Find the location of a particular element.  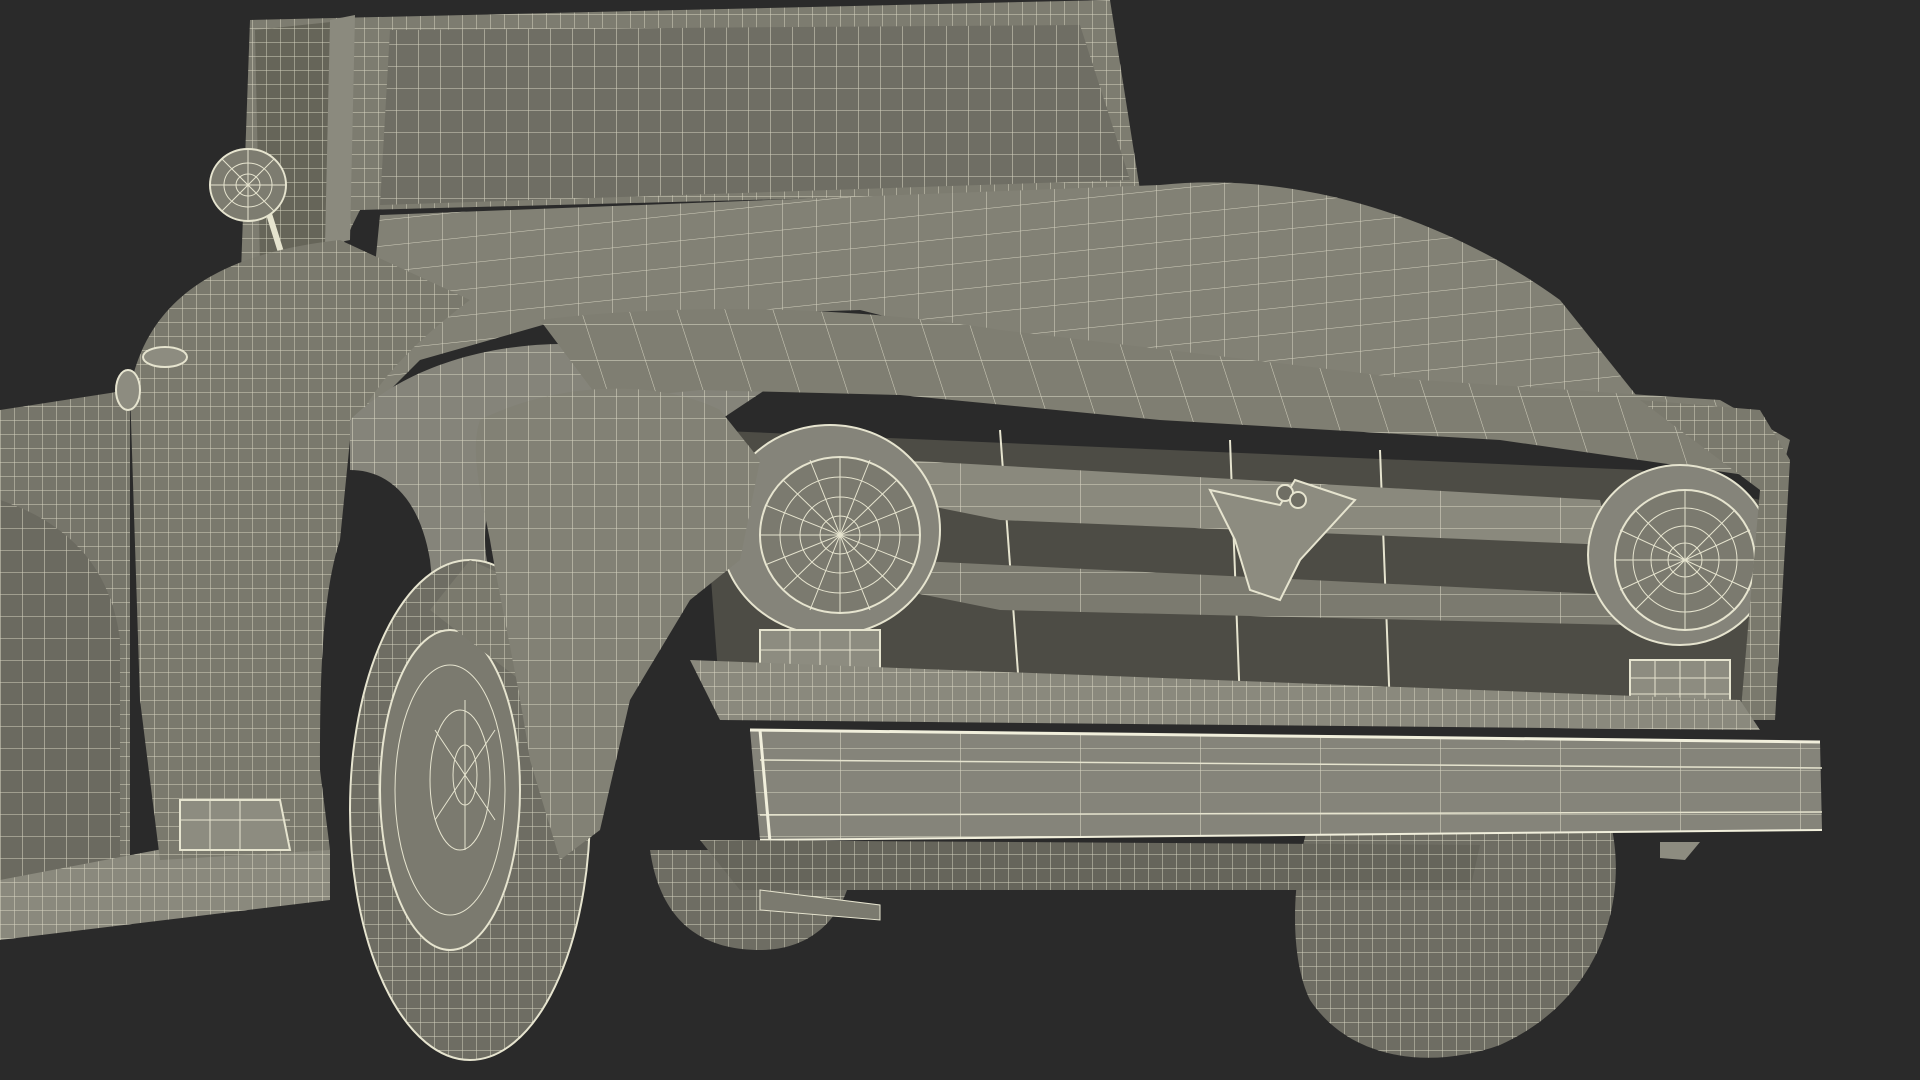

running-board-step is located at coordinates (235, 825).